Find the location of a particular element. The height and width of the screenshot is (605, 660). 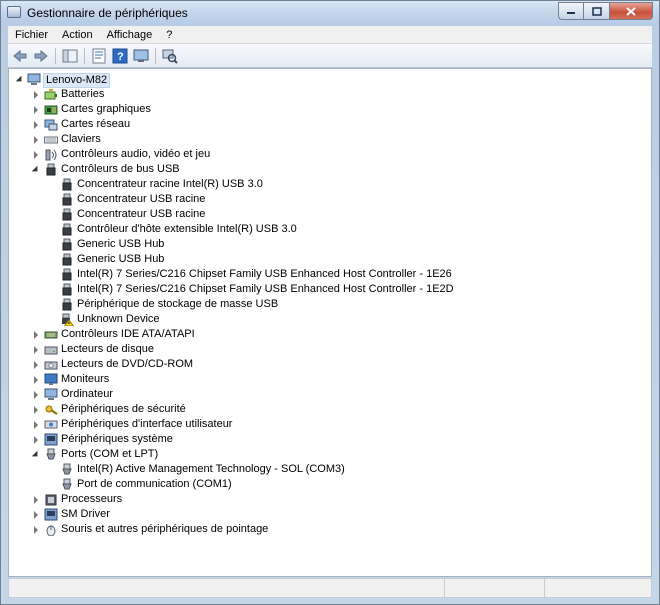

toolbar: ? is located at coordinates (330, 56).